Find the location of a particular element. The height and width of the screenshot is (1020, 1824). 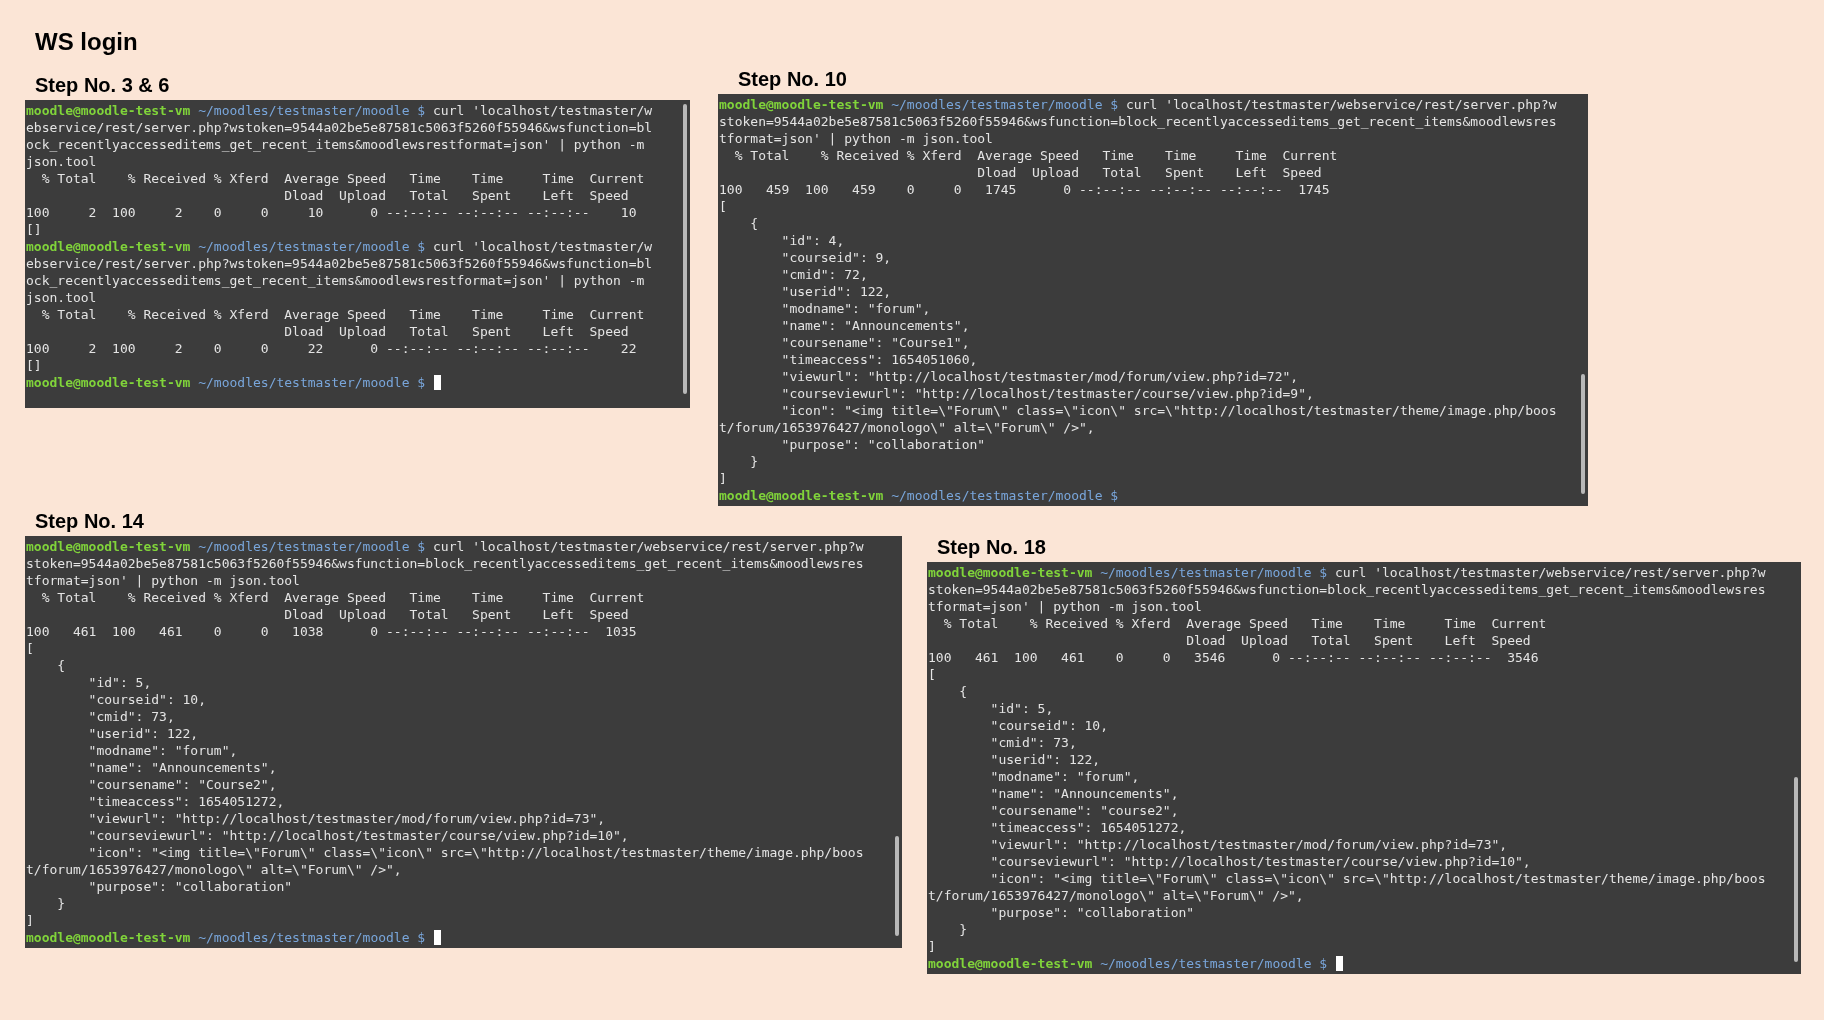

output-line: 100 2 100 2 0 0 10 0 --:--:-- --:--:-- --:--:-- 10 is located at coordinates (331, 212).